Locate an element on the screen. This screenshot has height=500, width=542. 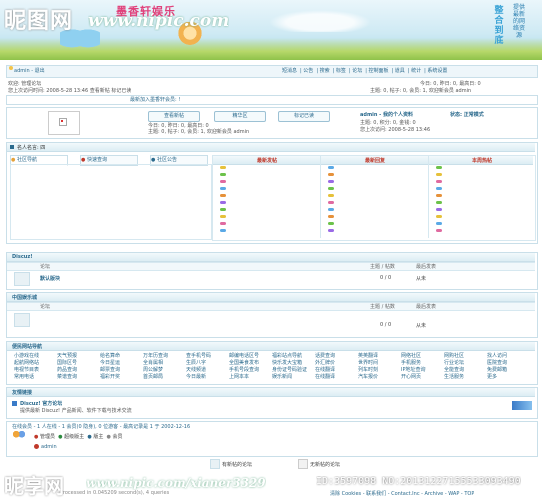
site-nav-link: 外汇牌价 is located at coordinates (336, 362).